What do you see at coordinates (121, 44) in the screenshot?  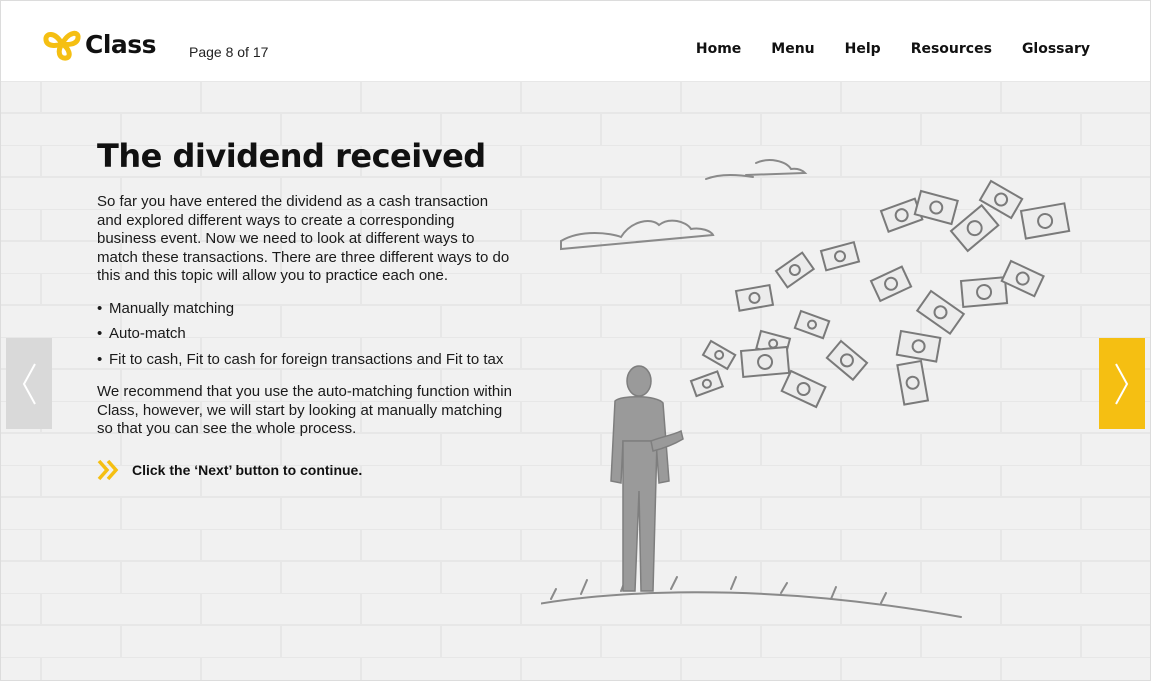 I see `logo-text: Class` at bounding box center [121, 44].